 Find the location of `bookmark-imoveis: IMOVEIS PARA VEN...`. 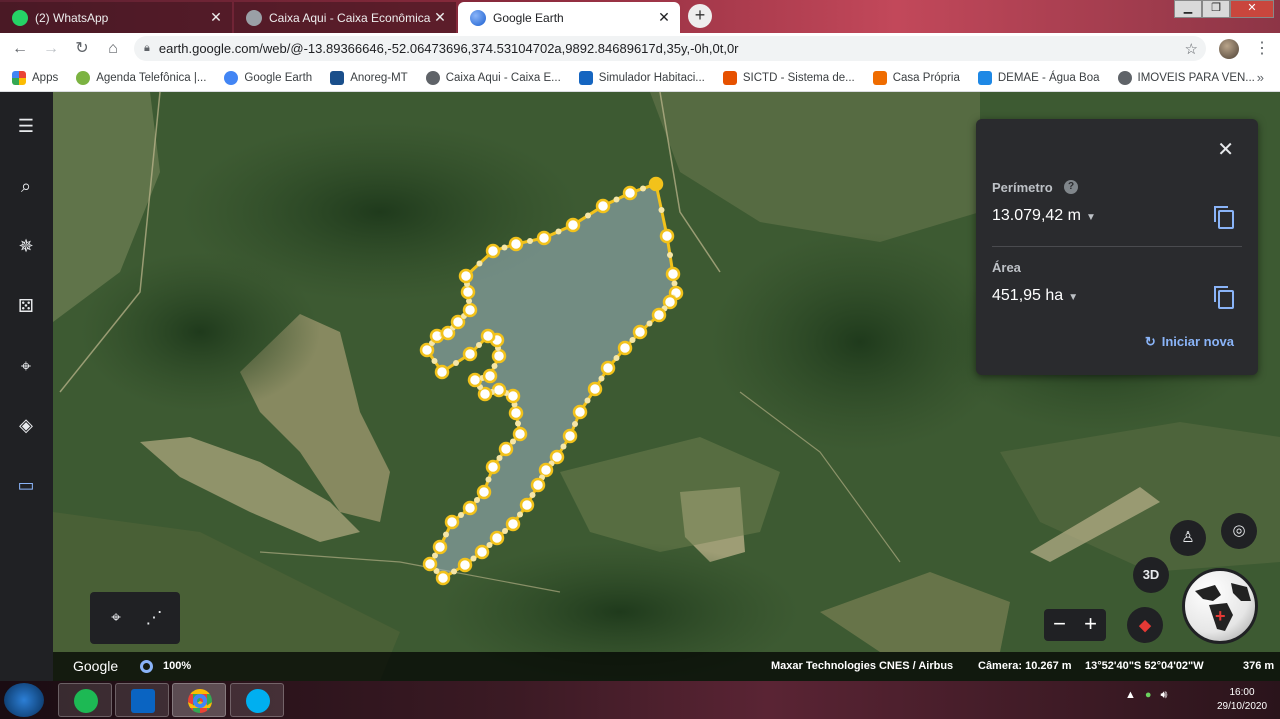

bookmark-imoveis: IMOVEIS PARA VEN... is located at coordinates (1186, 77).